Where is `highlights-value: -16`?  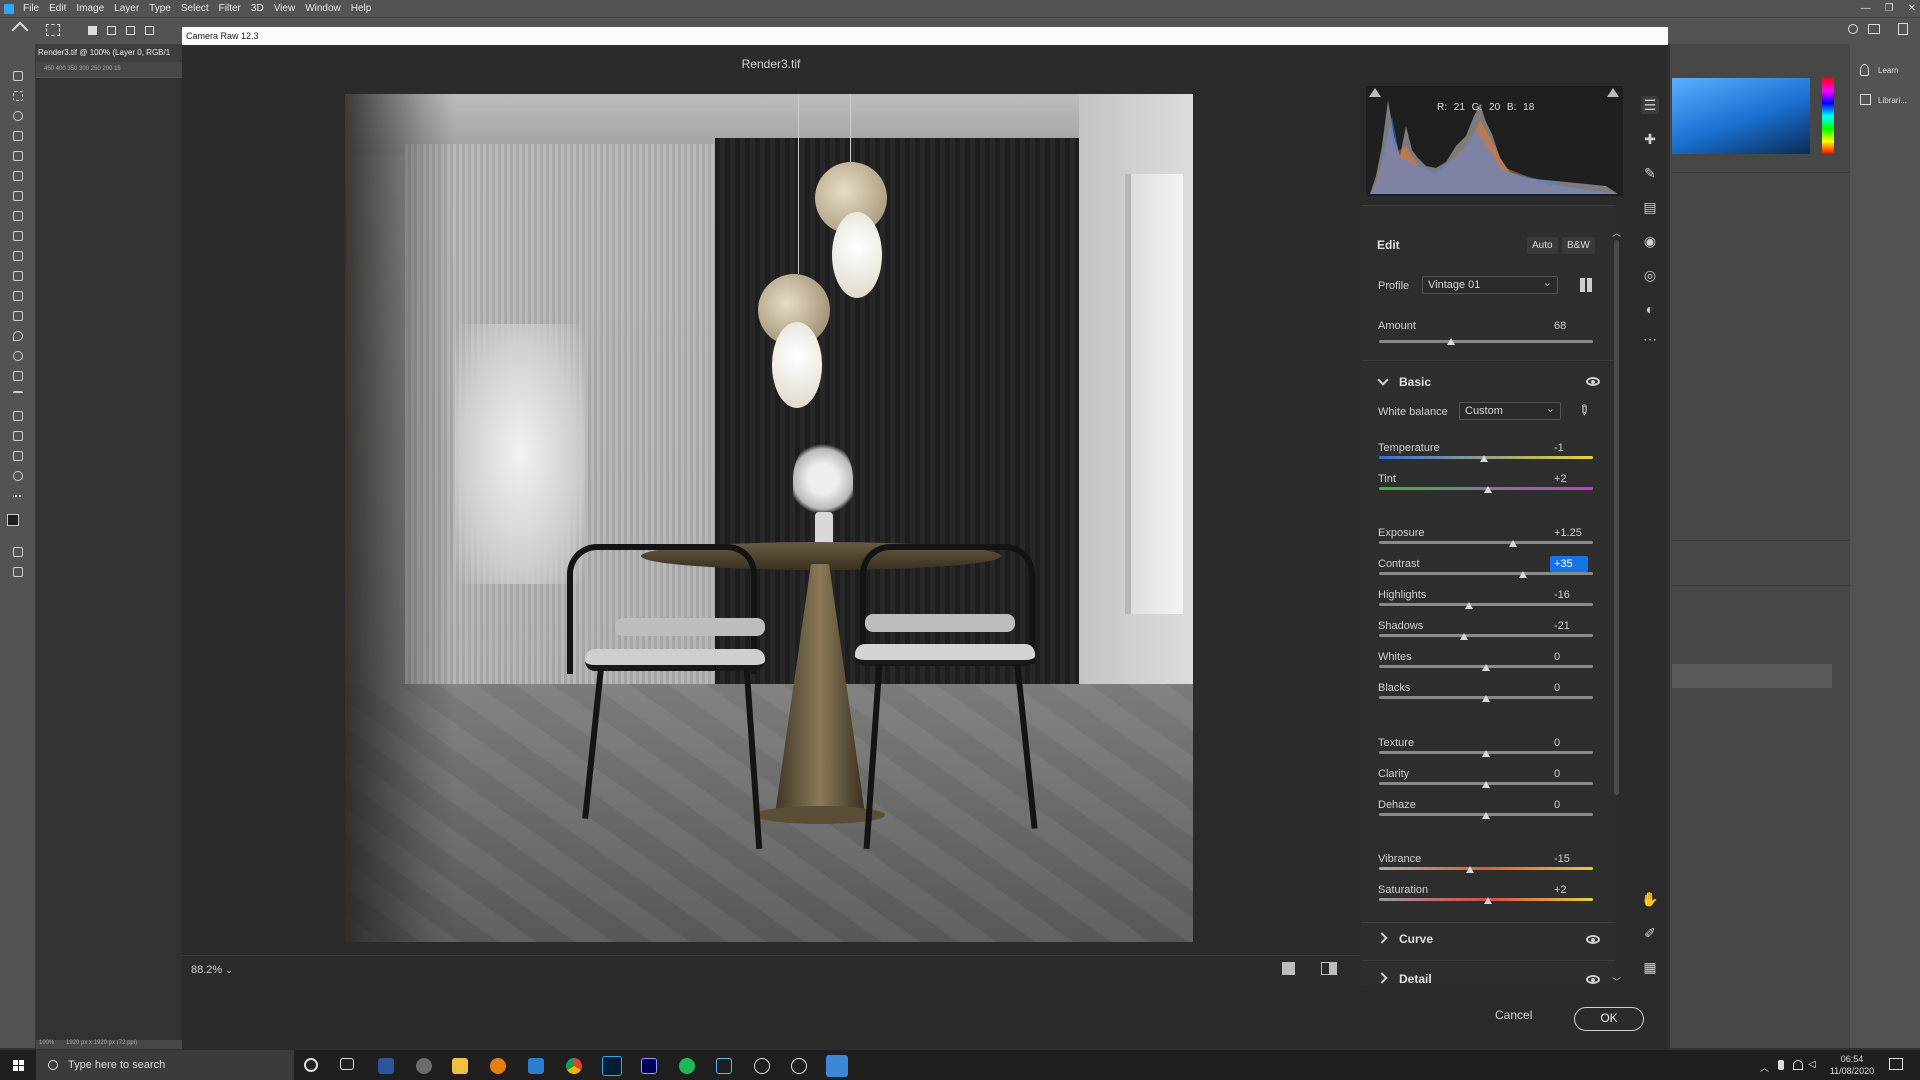 highlights-value: -16 is located at coordinates (1569, 595).